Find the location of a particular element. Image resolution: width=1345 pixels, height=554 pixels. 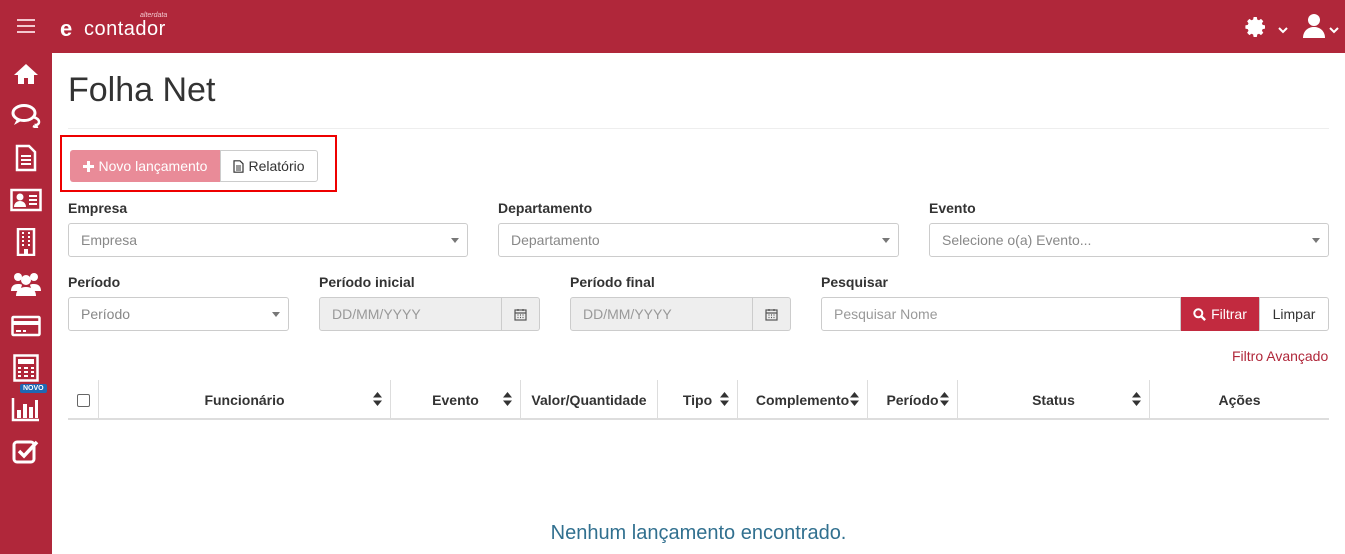

user-chevron-down-icon is located at coordinates (1334, 31).